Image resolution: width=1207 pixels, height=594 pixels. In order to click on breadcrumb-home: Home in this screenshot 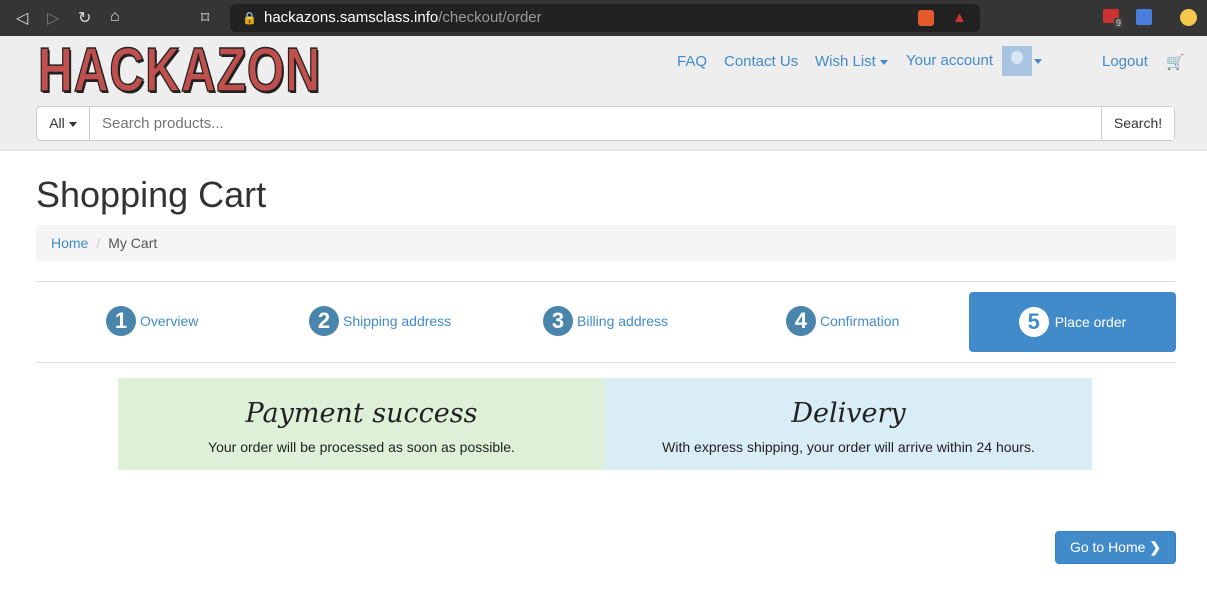, I will do `click(69, 243)`.